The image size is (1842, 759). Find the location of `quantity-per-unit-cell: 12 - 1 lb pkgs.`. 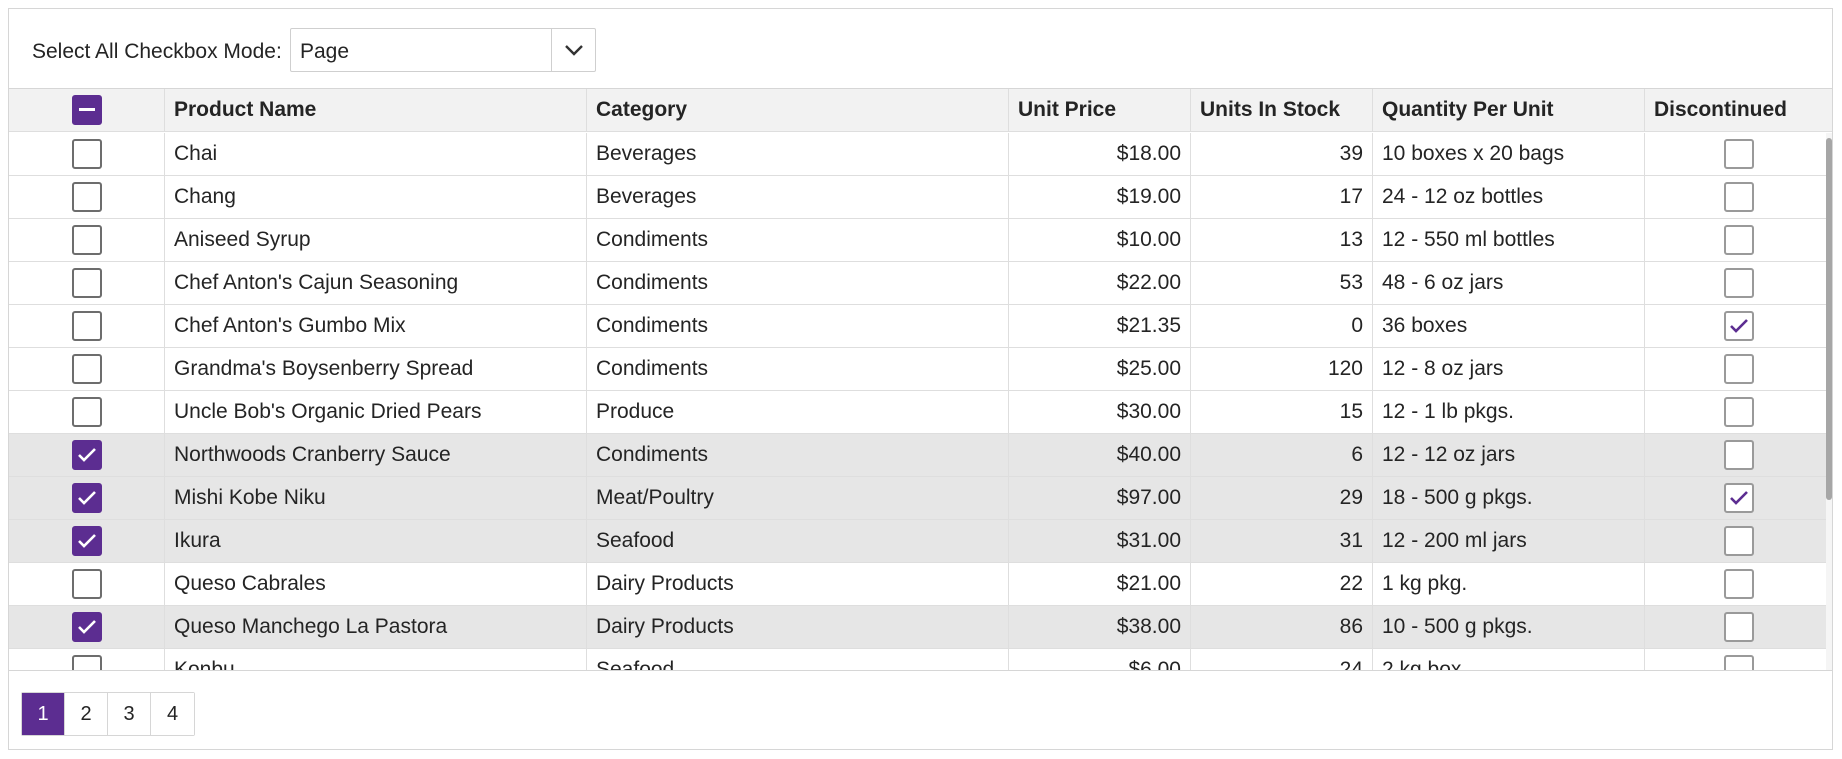

quantity-per-unit-cell: 12 - 1 lb pkgs. is located at coordinates (1509, 412).